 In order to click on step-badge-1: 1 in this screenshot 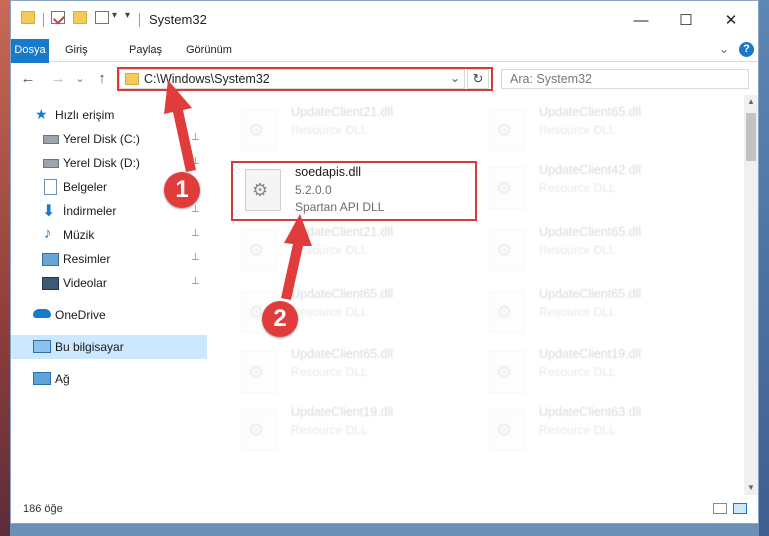, I will do `click(182, 190)`.